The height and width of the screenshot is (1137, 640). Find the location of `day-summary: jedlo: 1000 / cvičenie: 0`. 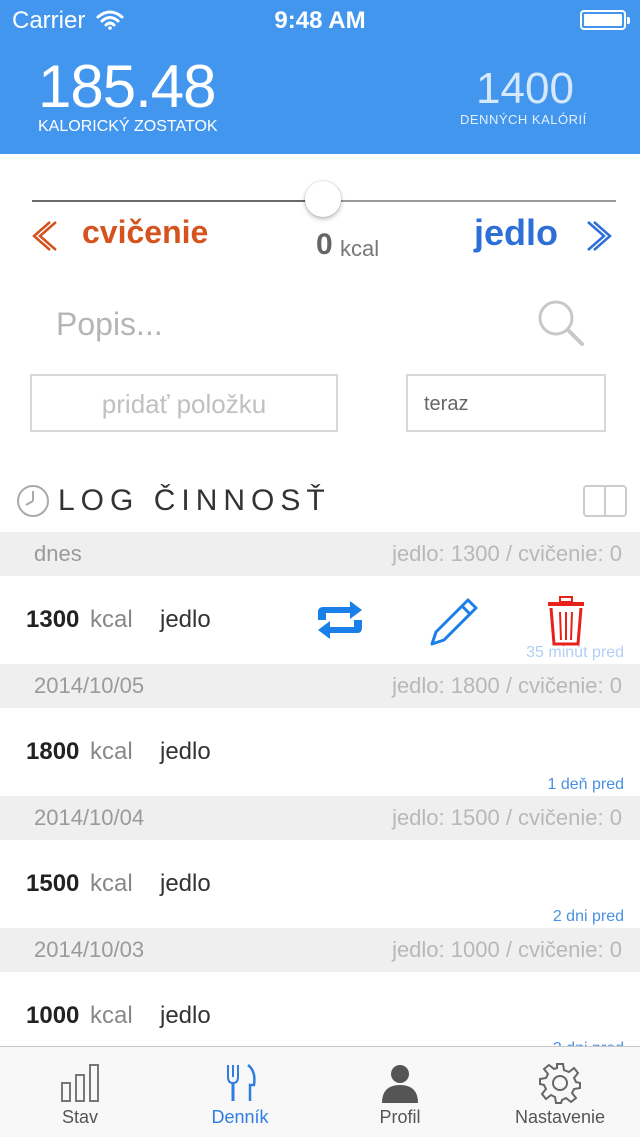

day-summary: jedlo: 1000 / cvičenie: 0 is located at coordinates (507, 949).